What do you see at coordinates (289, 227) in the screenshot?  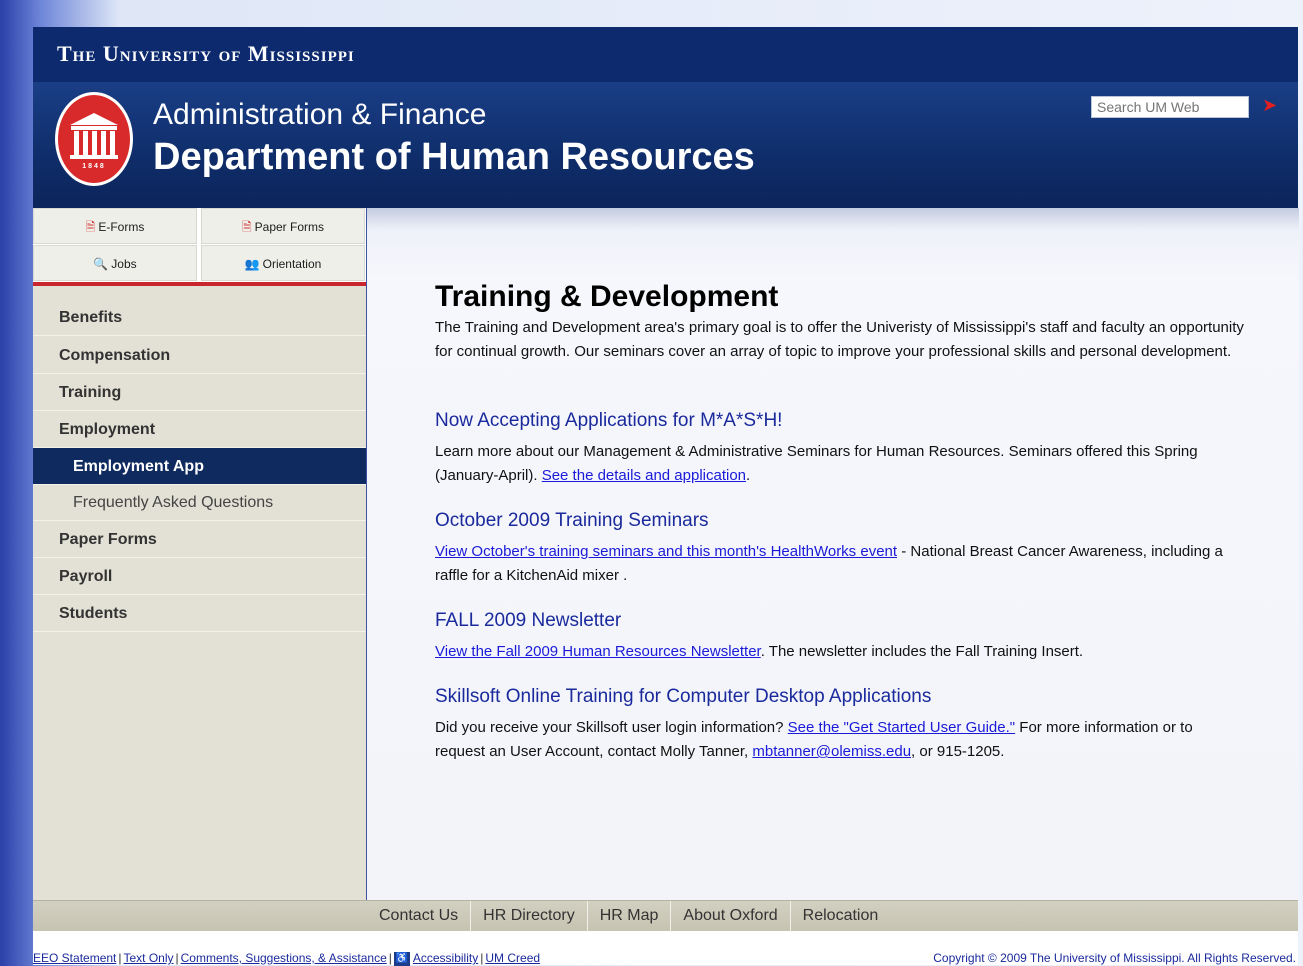 I see `quick-link-label: Paper Forms` at bounding box center [289, 227].